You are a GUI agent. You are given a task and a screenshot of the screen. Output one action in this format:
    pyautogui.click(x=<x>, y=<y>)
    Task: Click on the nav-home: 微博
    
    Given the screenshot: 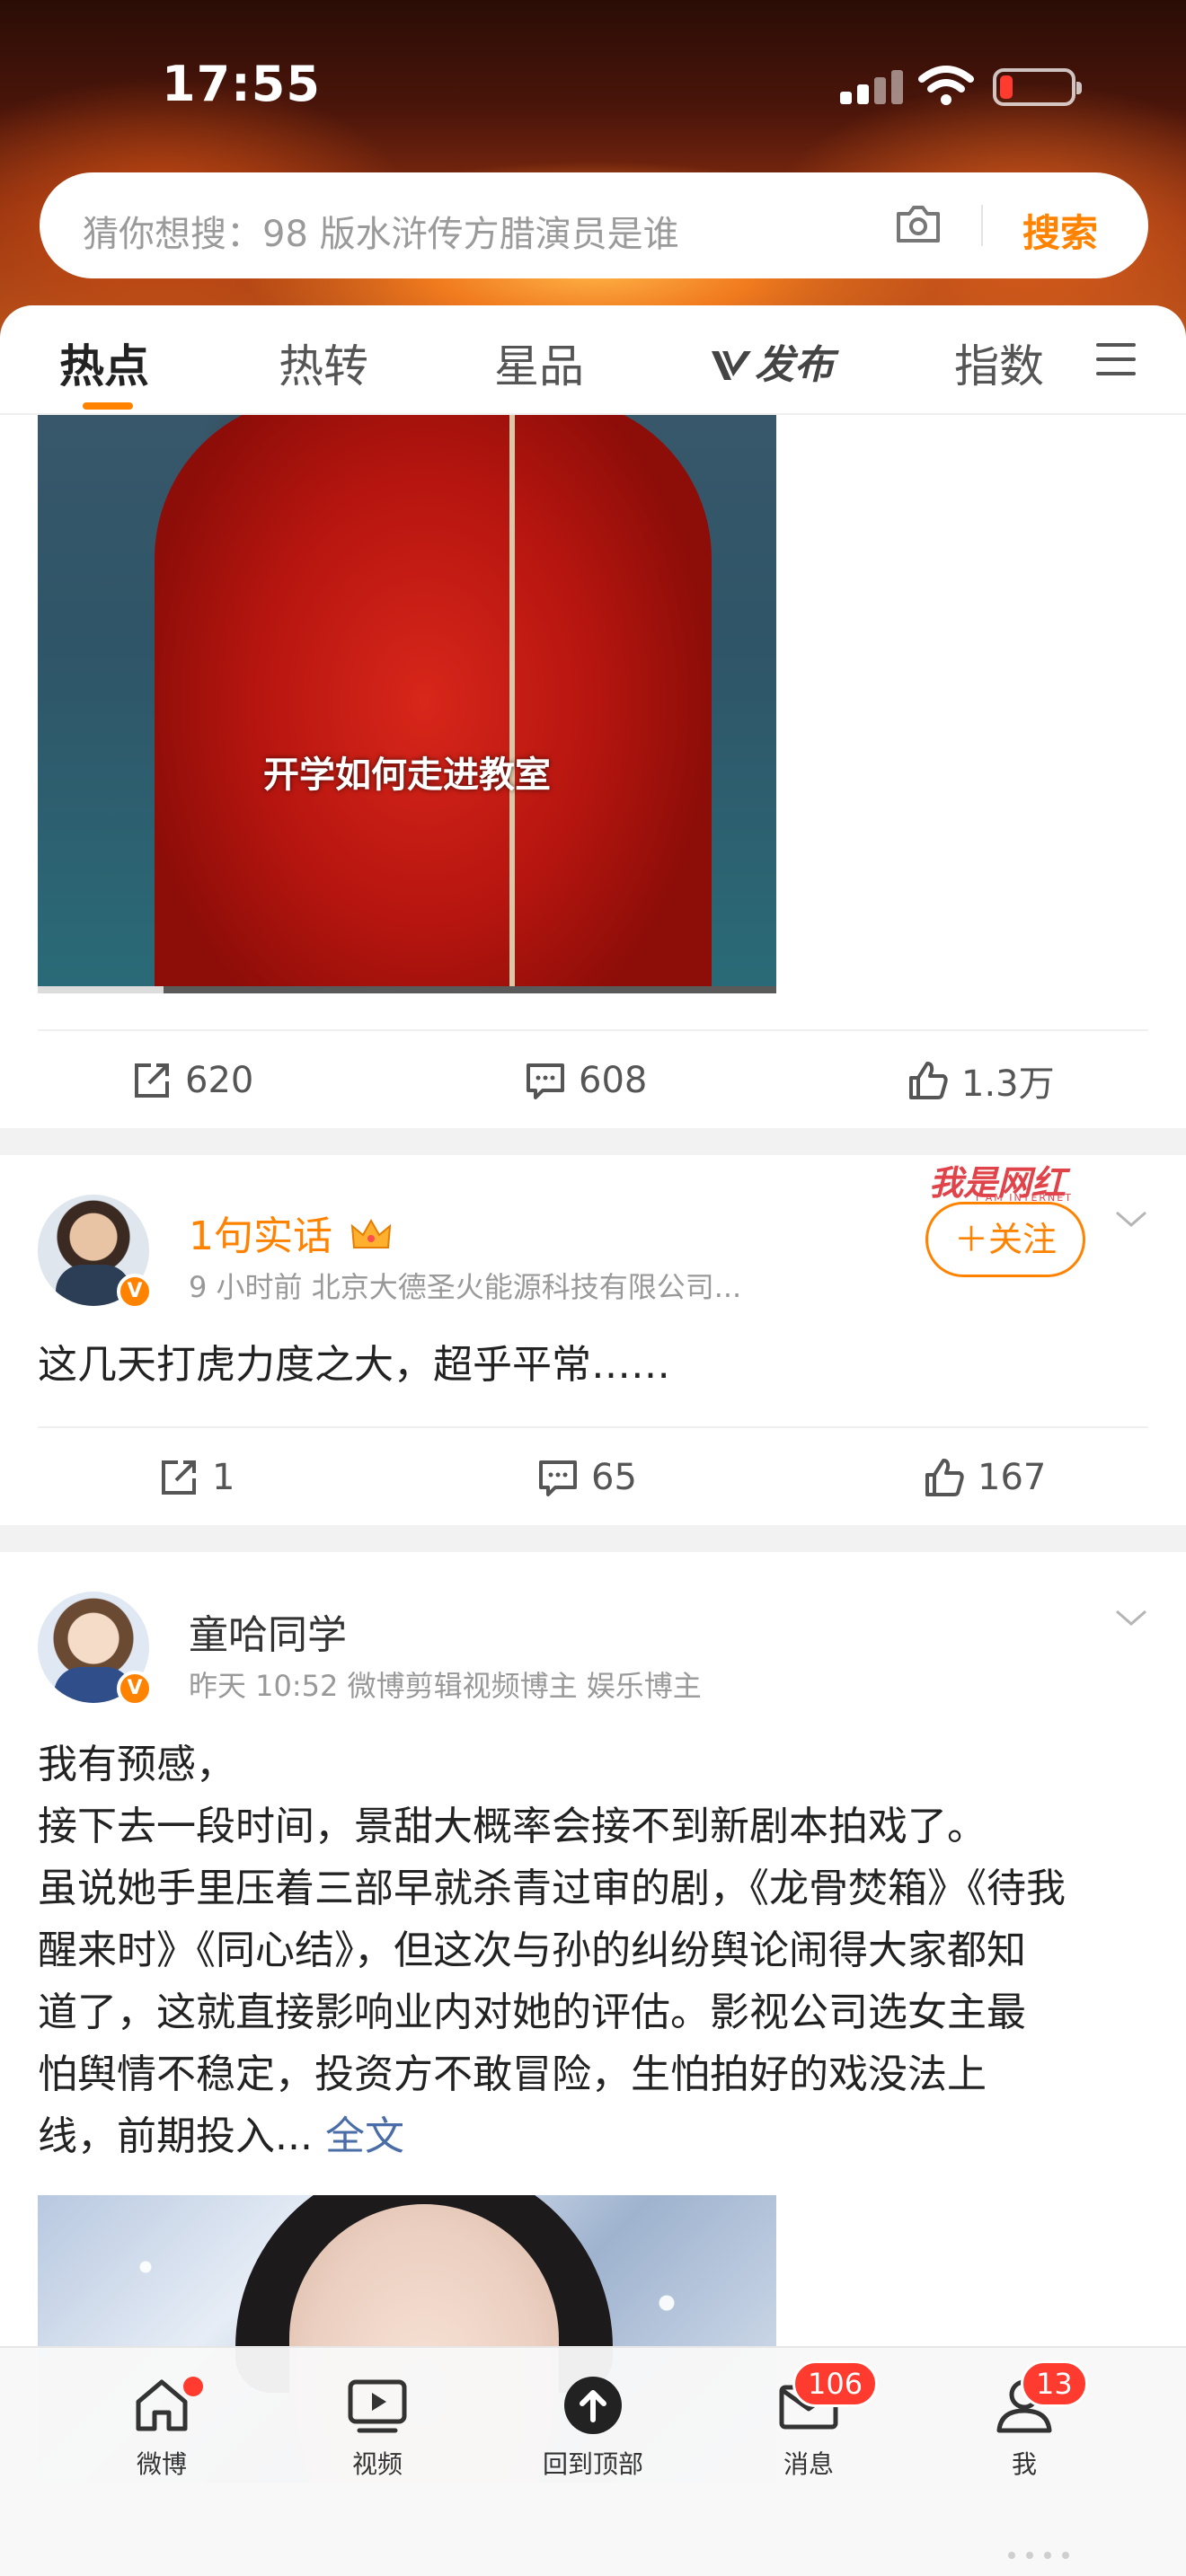 What is the action you would take?
    pyautogui.click(x=162, y=2427)
    